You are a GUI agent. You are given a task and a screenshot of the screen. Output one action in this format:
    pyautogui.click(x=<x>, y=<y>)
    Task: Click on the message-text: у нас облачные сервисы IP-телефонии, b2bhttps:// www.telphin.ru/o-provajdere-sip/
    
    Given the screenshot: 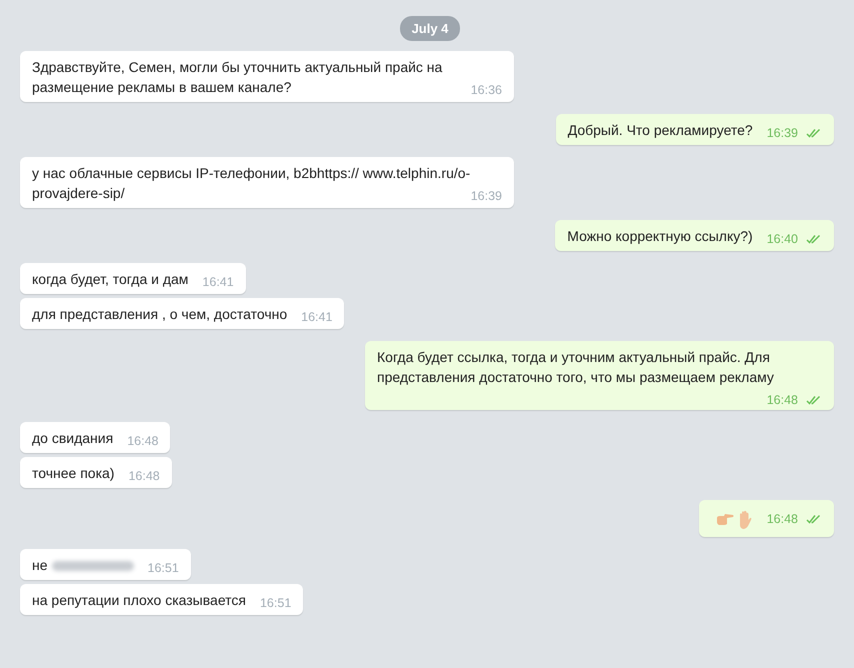 What is the action you would take?
    pyautogui.click(x=251, y=183)
    